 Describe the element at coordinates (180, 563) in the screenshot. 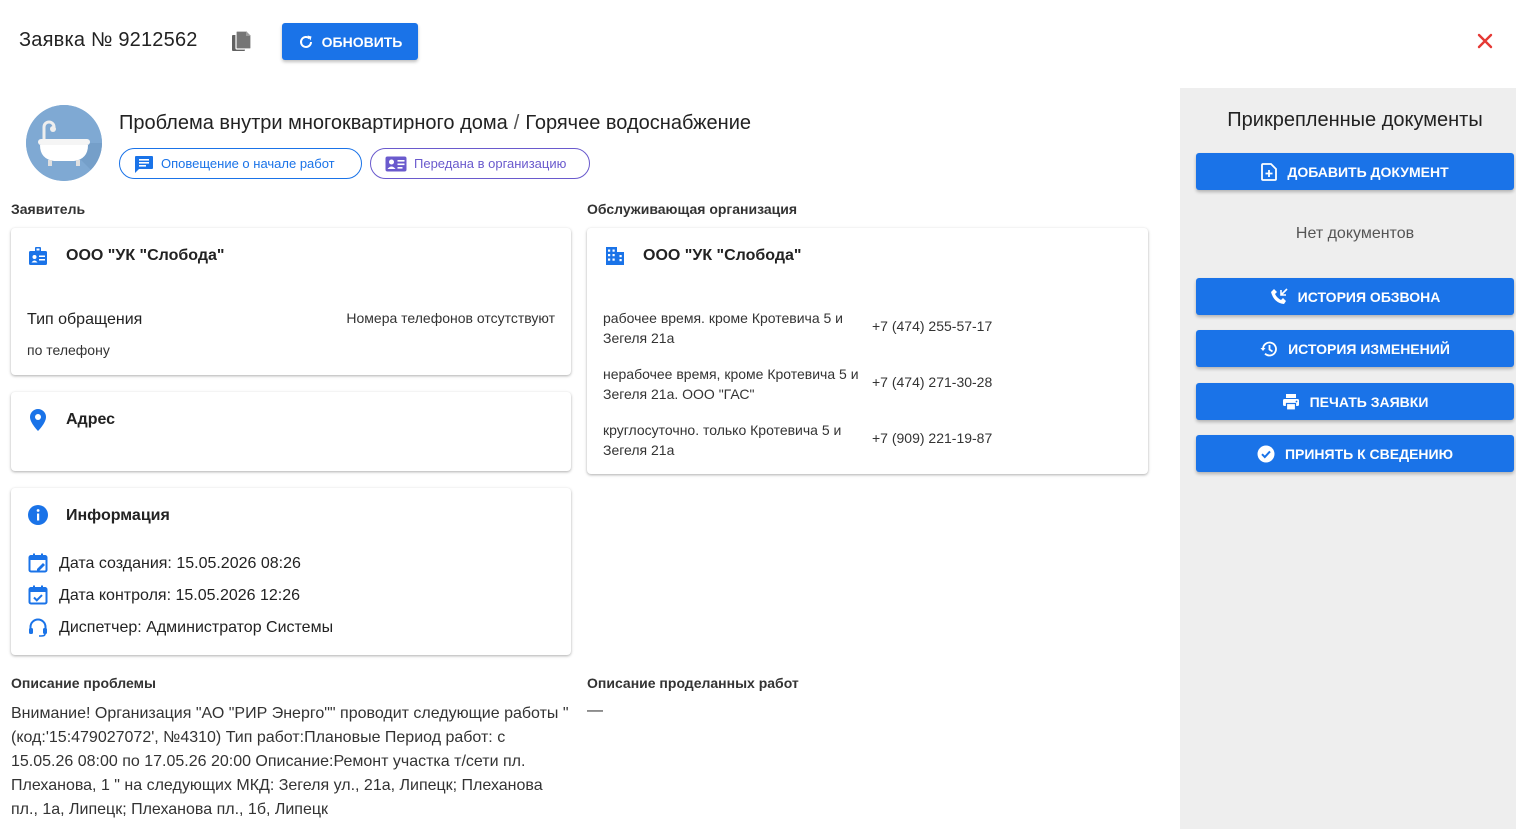

I see `created-date: Дата создания: 15.05.2026 08:26` at that location.